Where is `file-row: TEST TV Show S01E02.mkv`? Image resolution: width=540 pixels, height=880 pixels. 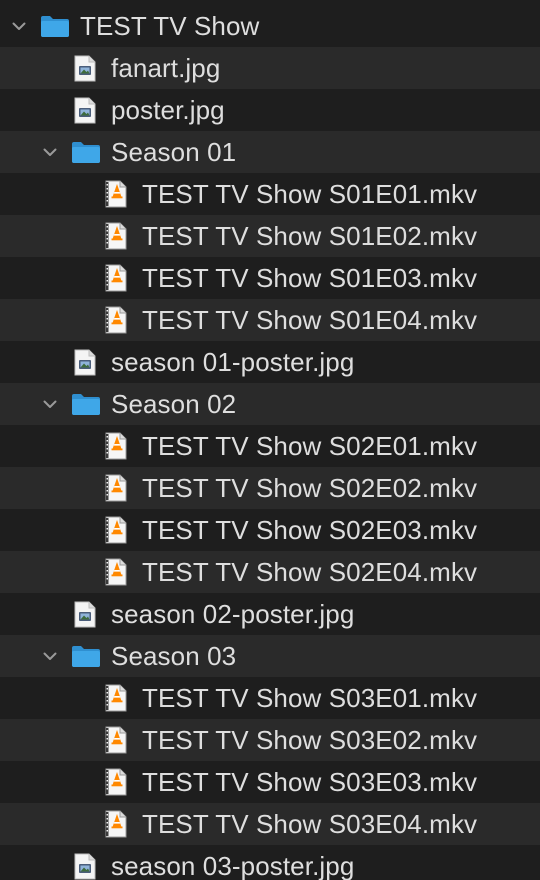 file-row: TEST TV Show S01E02.mkv is located at coordinates (270, 236).